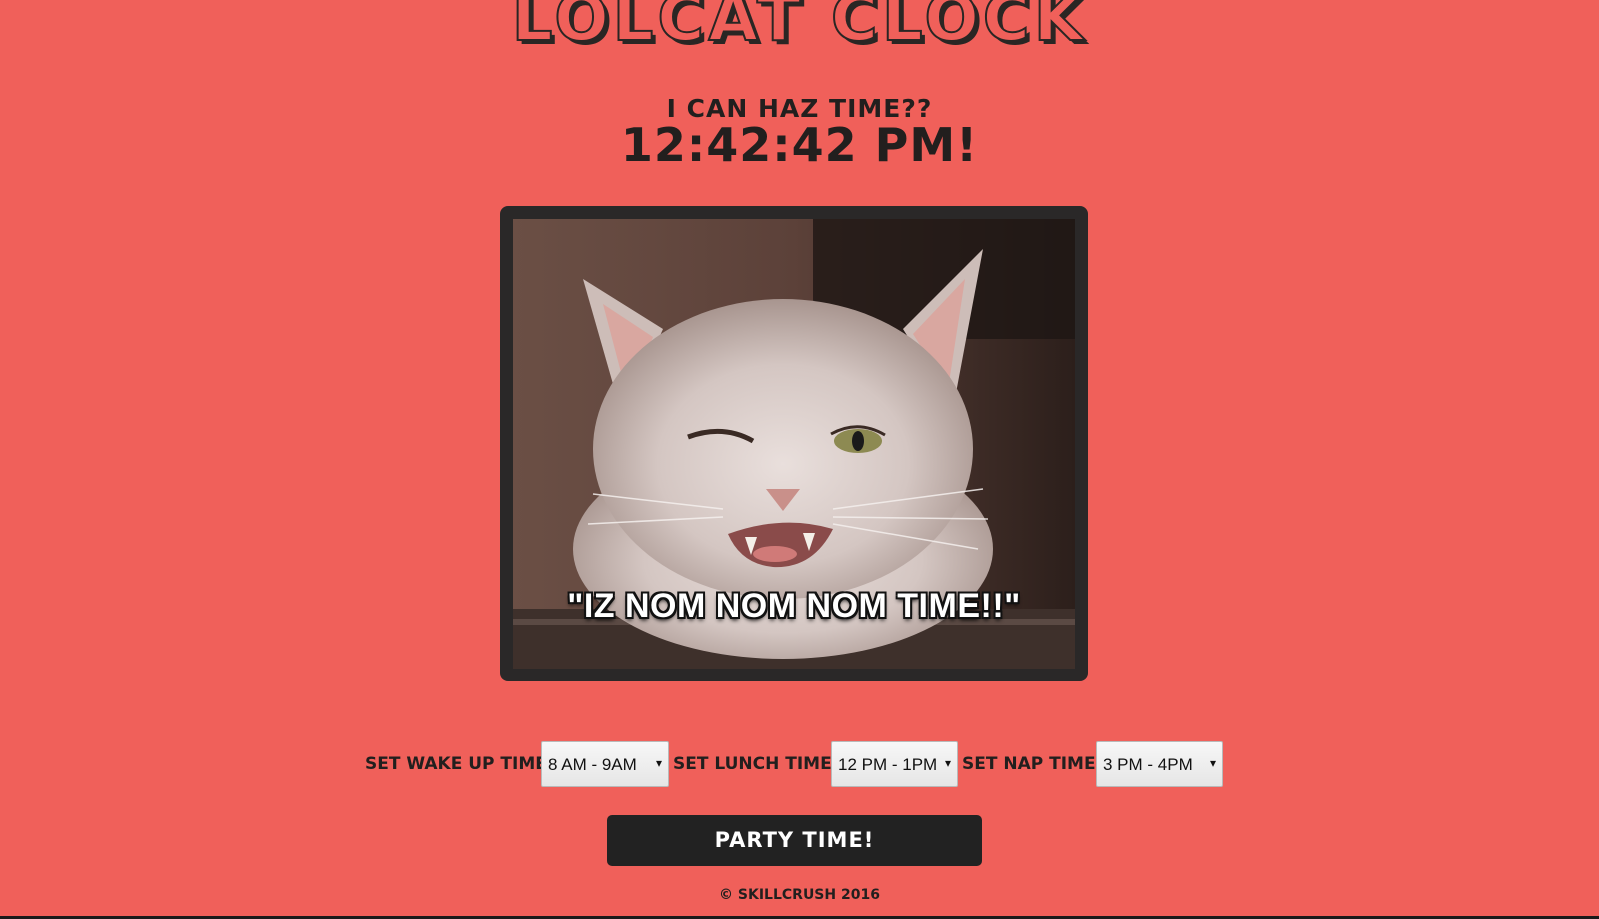 The height and width of the screenshot is (919, 1599). Describe the element at coordinates (592, 764) in the screenshot. I see `wake-up-select-value: 8 AM - 9AM` at that location.